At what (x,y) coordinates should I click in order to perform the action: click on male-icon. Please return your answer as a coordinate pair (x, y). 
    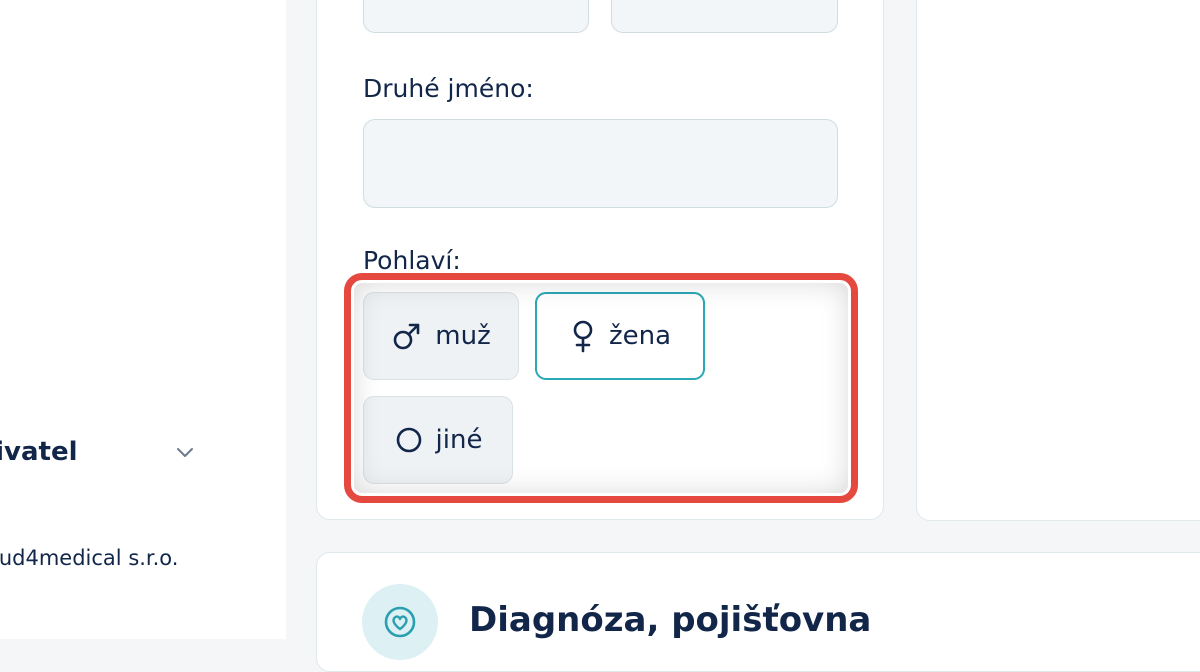
    Looking at the image, I should click on (406, 336).